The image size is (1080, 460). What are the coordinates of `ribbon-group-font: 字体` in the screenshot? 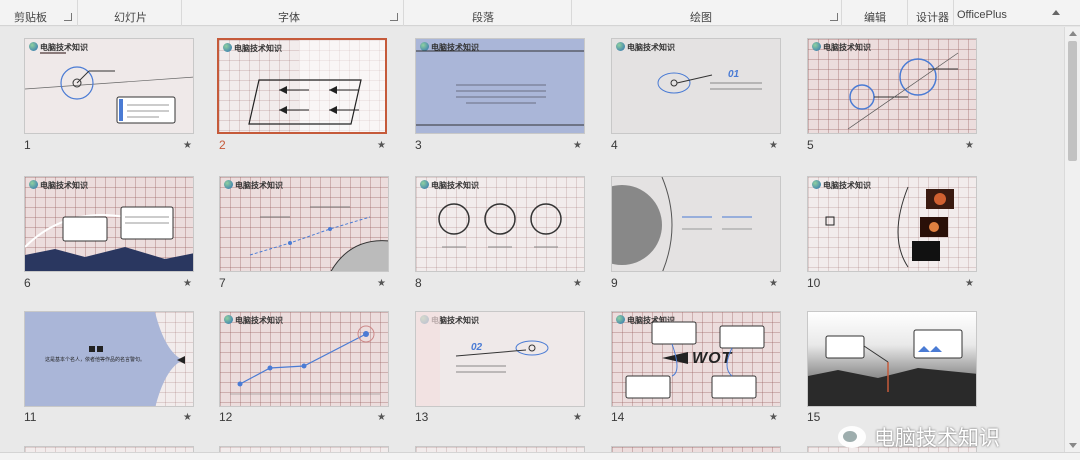 It's located at (293, 13).